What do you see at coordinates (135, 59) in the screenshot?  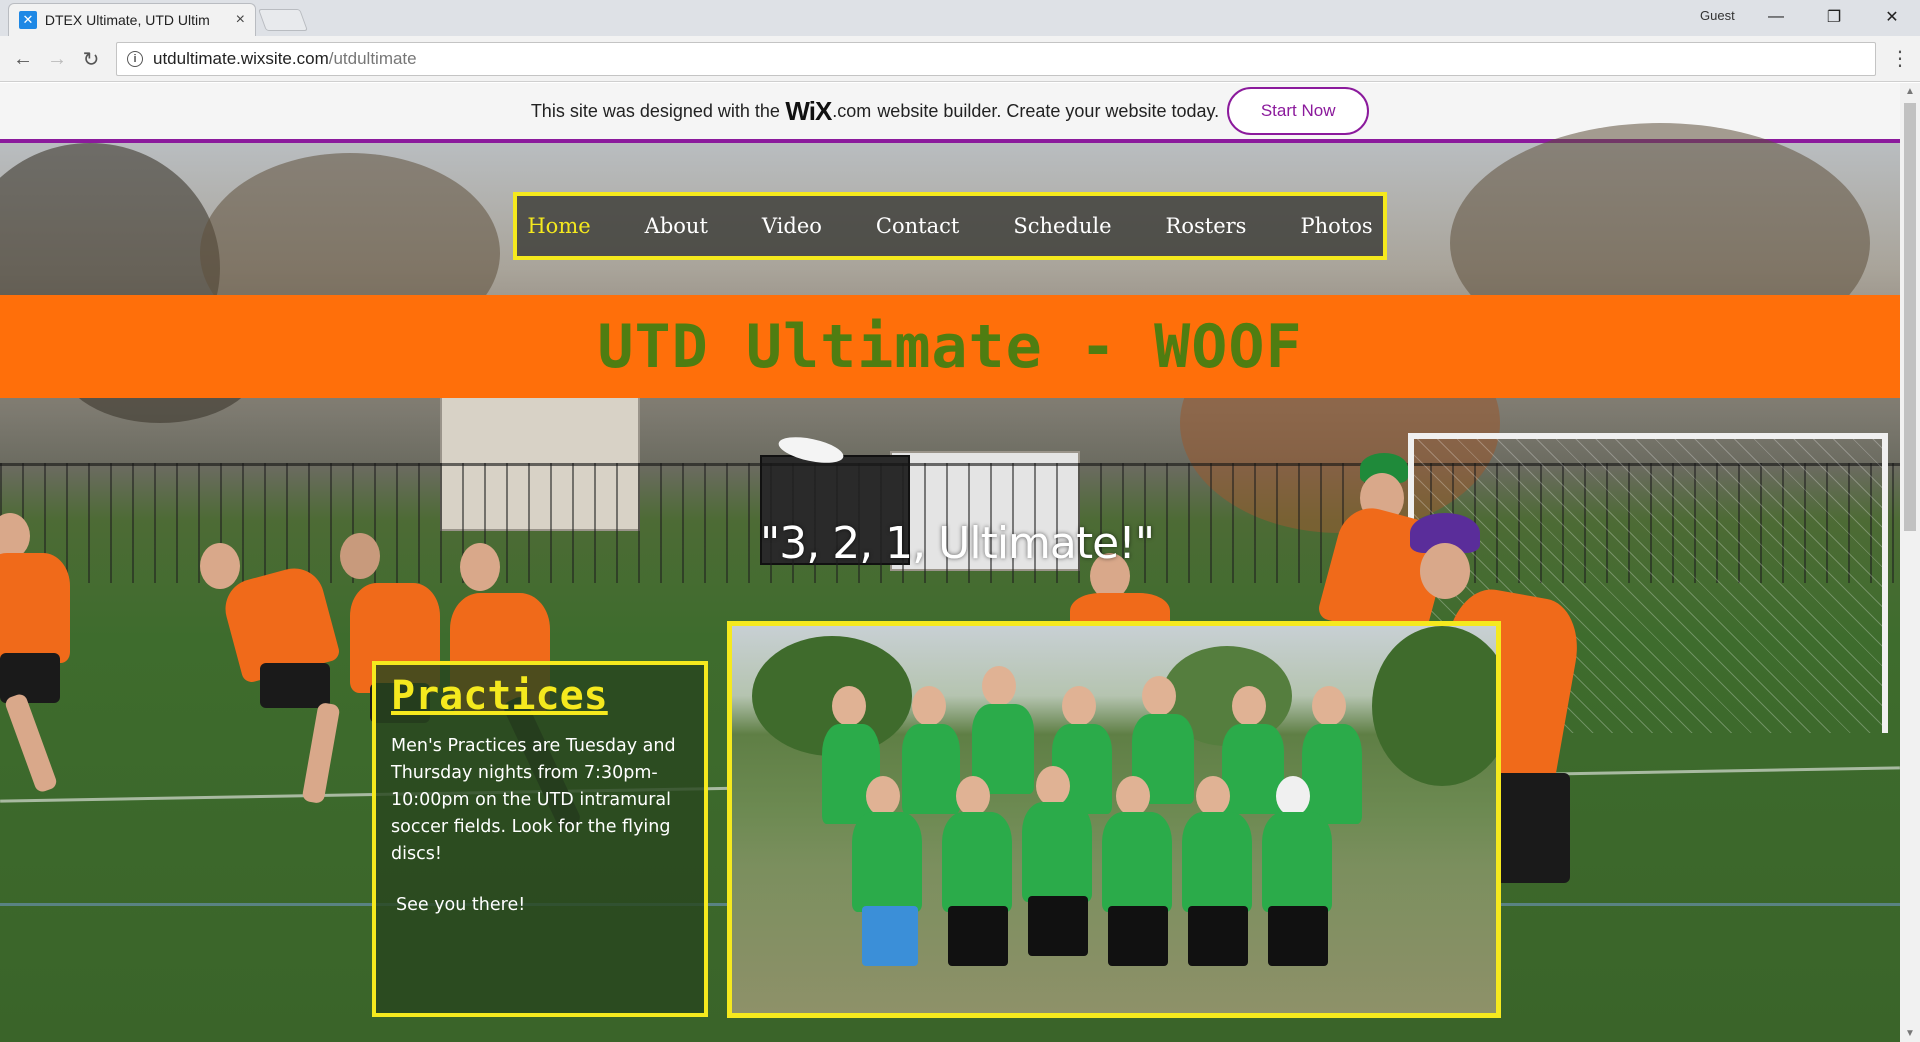 I see `site-info-icon: i` at bounding box center [135, 59].